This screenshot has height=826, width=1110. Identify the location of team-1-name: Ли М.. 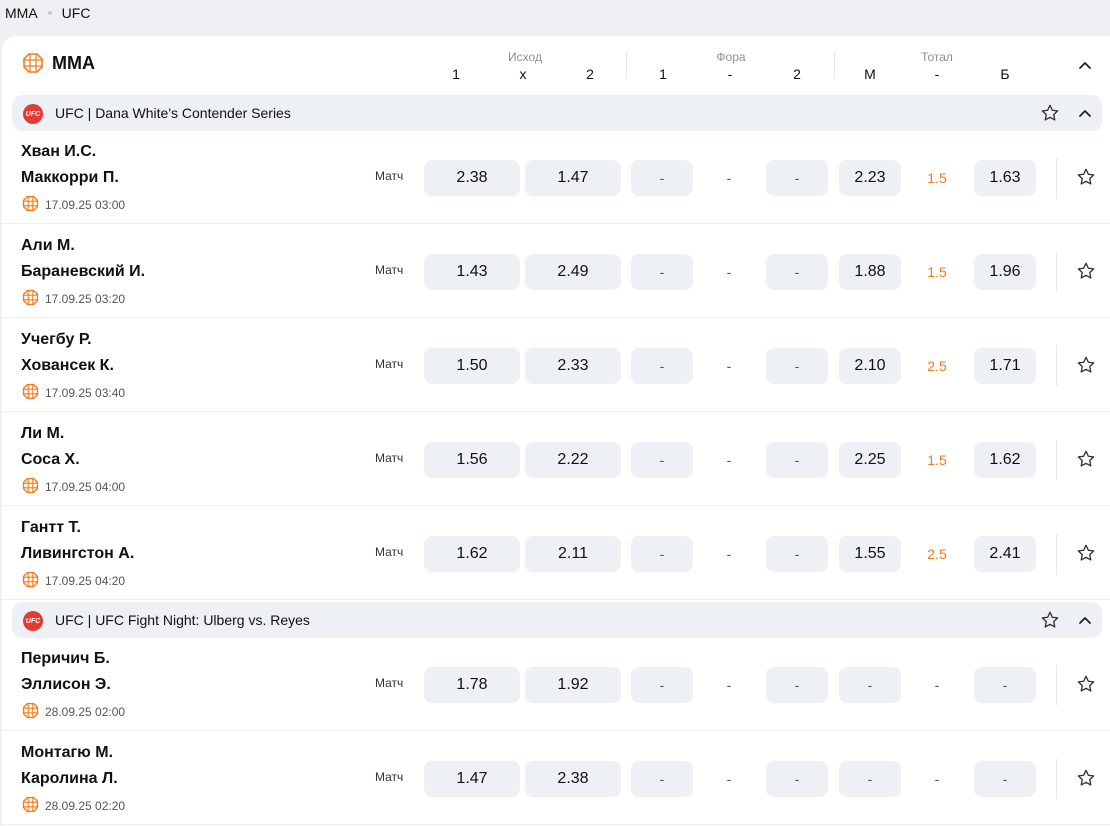
(42, 434).